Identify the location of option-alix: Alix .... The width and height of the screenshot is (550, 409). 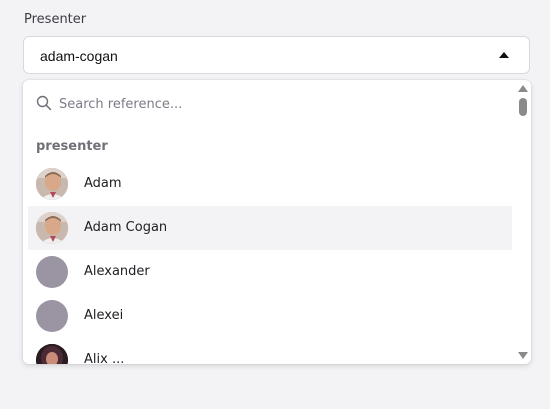
(270, 351).